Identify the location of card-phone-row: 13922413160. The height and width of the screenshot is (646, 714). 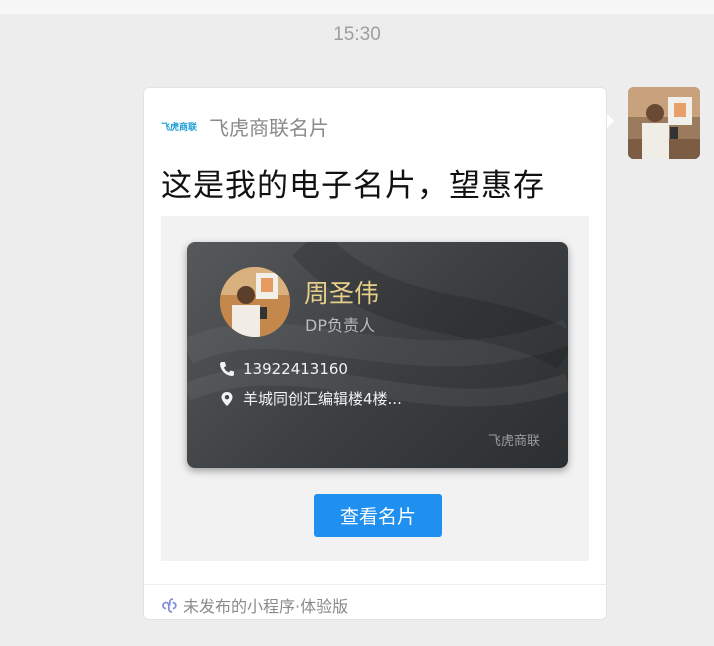
(283, 369).